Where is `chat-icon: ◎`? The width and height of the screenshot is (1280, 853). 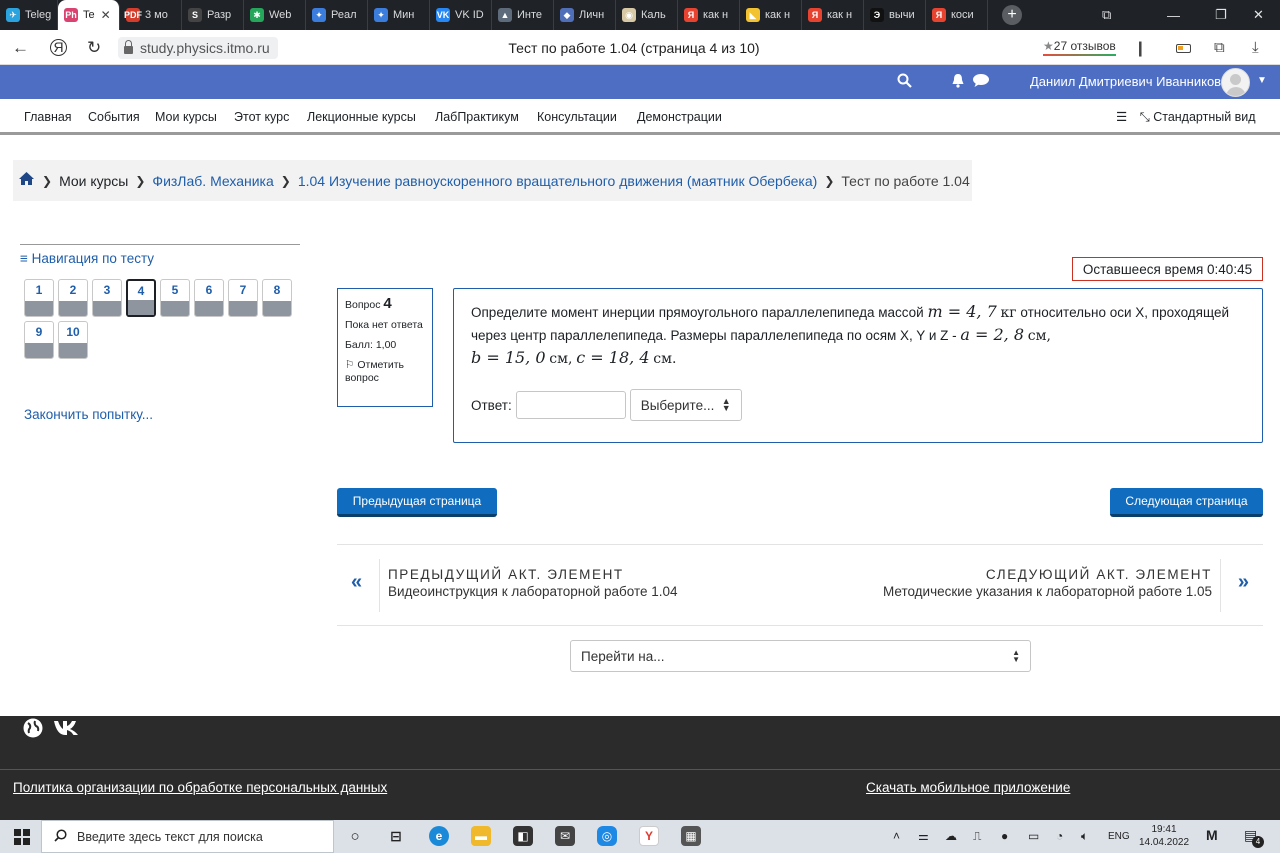 chat-icon: ◎ is located at coordinates (607, 836).